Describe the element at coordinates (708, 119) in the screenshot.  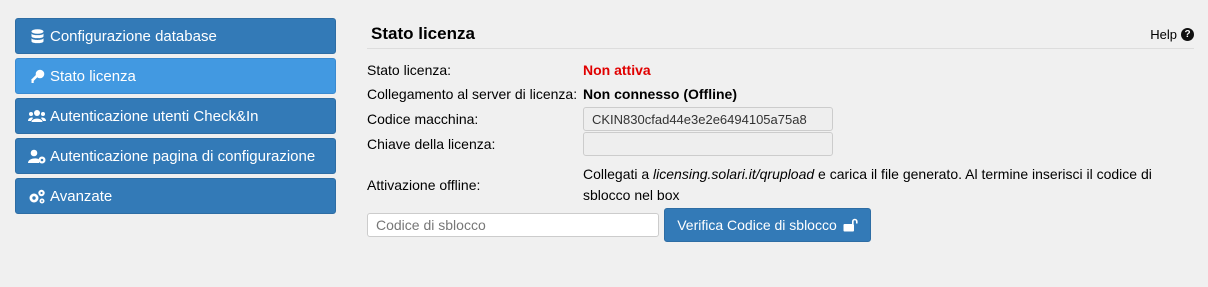
I see `machine-code-field` at that location.